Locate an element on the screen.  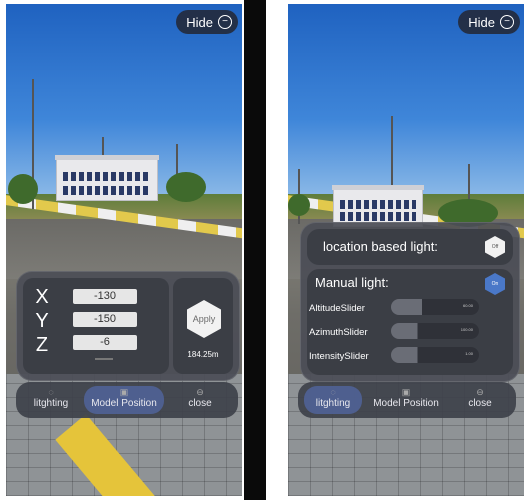
z-field: -6 is located at coordinates (105, 342).